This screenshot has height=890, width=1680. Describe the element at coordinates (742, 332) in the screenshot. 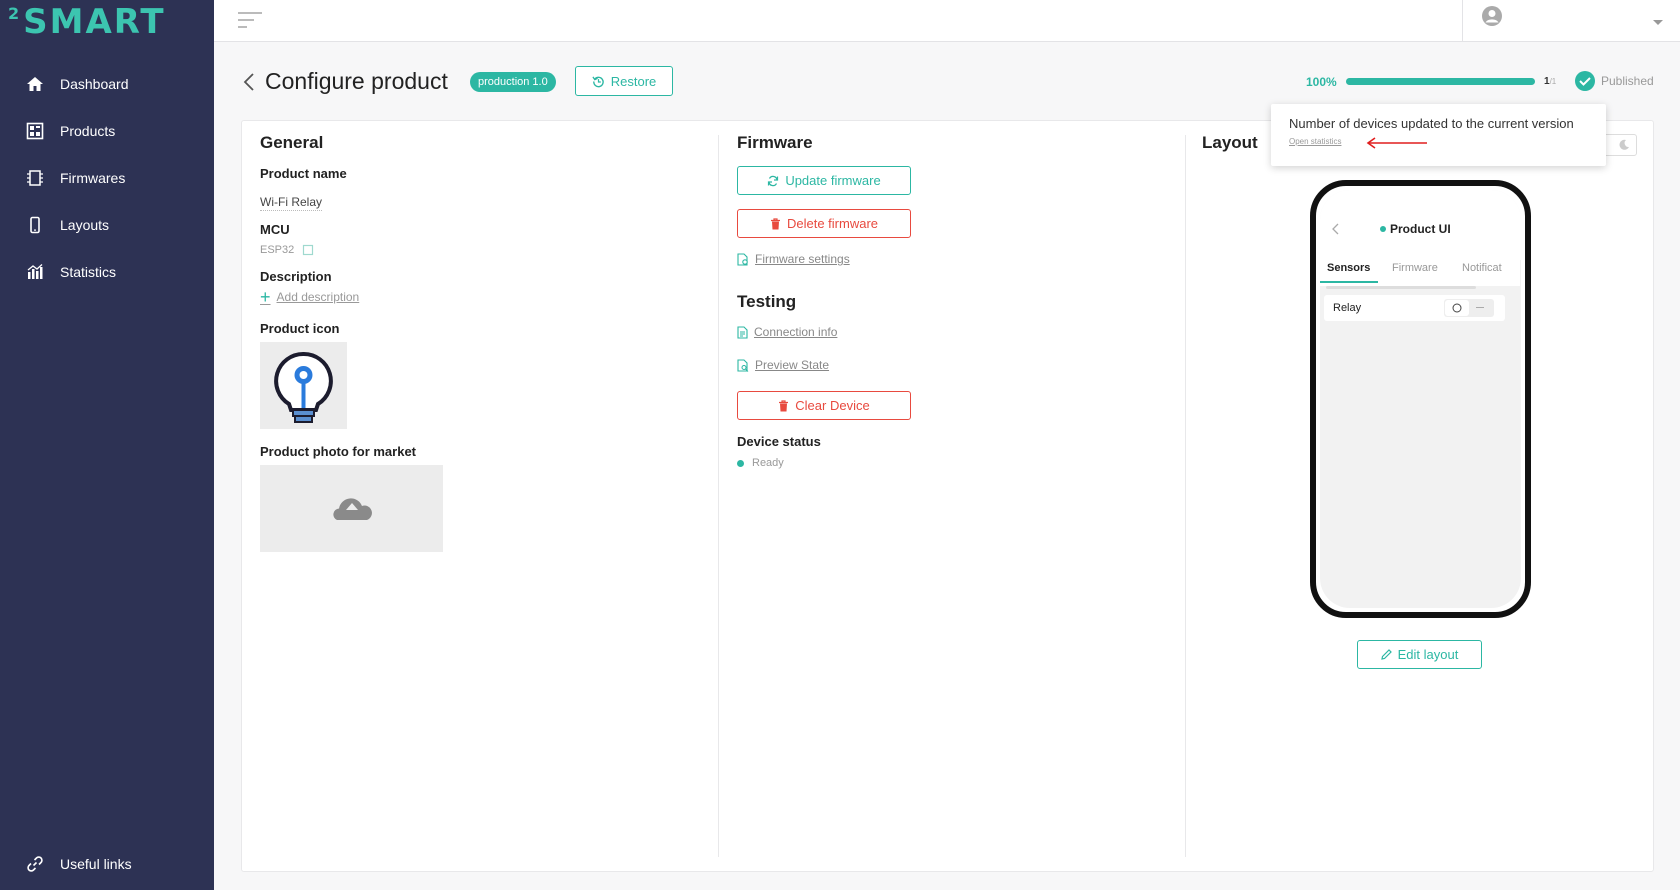

I see `document-icon` at that location.